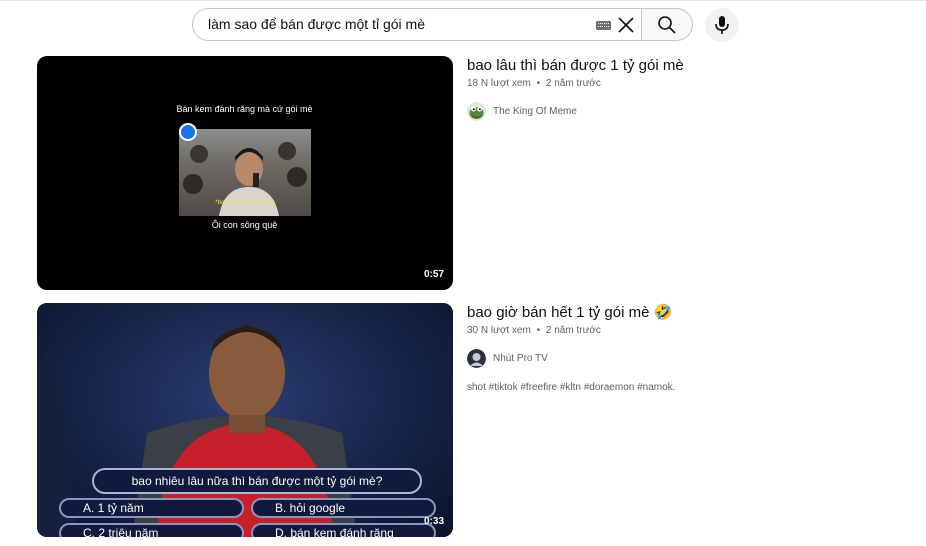  I want to click on channel-name: The King Of Meme, so click(535, 111).